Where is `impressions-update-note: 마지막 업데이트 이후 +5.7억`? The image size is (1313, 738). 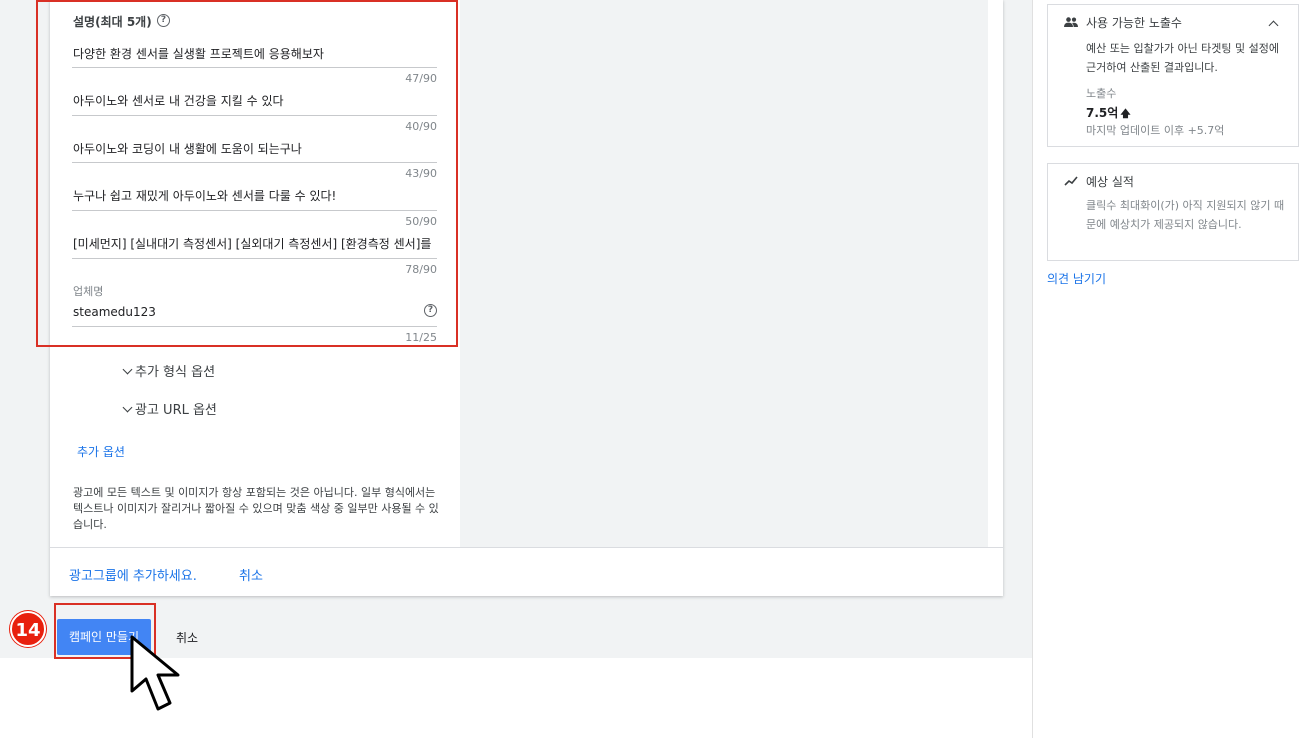
impressions-update-note: 마지막 업데이트 이후 +5.7억 is located at coordinates (1155, 130).